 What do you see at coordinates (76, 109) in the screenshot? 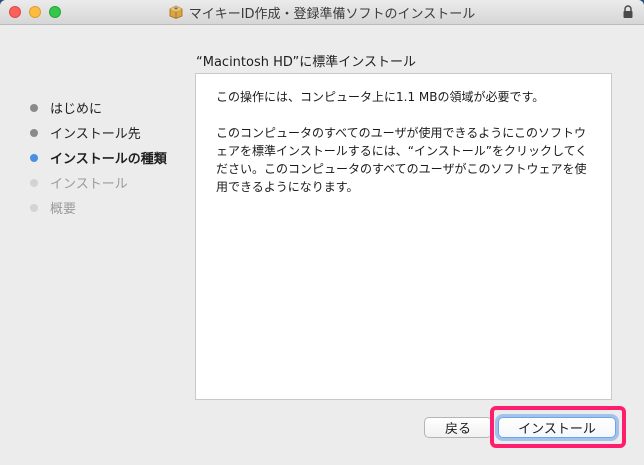
I see `step-label: はじめに` at bounding box center [76, 109].